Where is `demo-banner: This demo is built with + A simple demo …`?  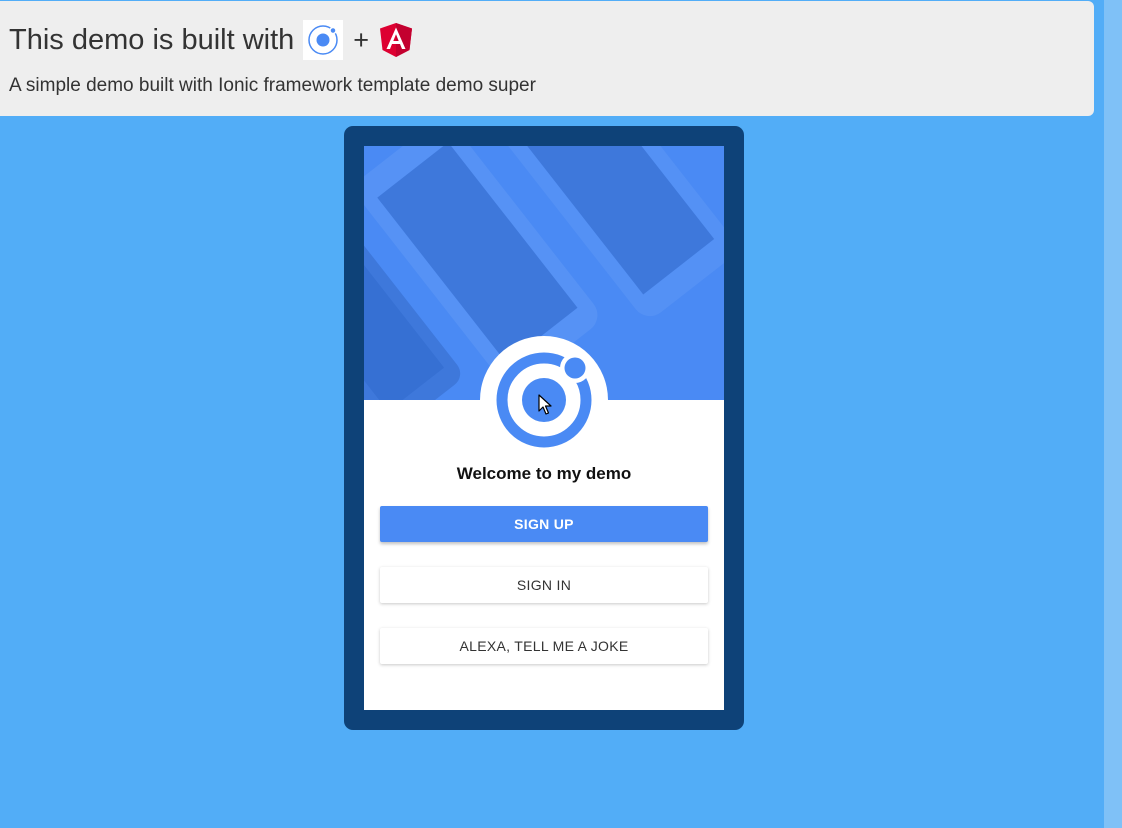
demo-banner: This demo is built with + A simple demo … is located at coordinates (547, 58).